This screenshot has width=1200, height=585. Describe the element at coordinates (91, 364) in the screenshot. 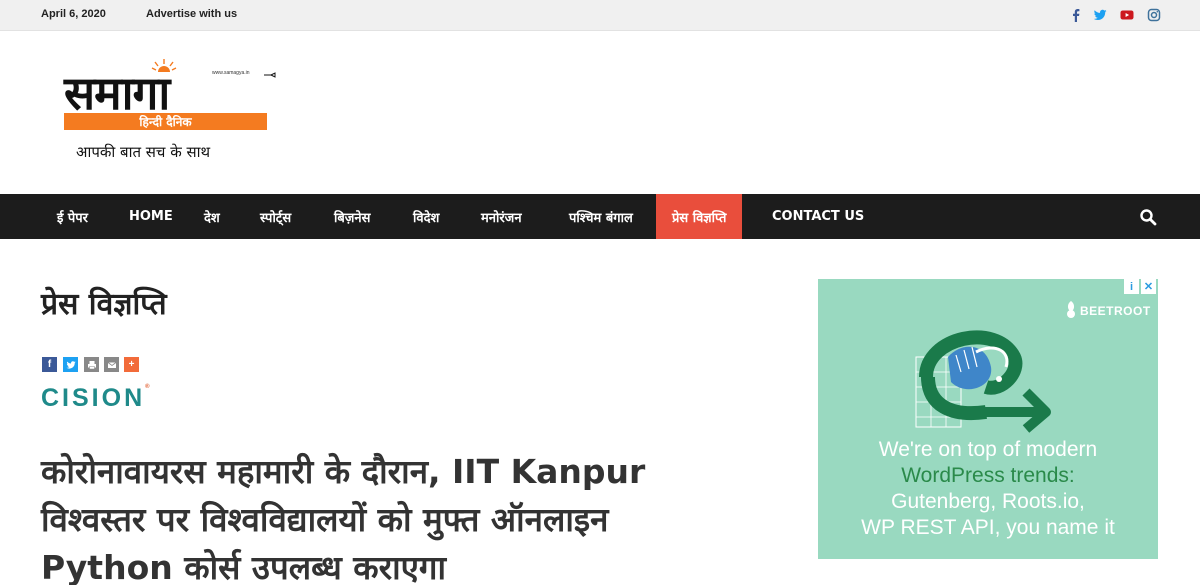

I see `print-icon` at that location.